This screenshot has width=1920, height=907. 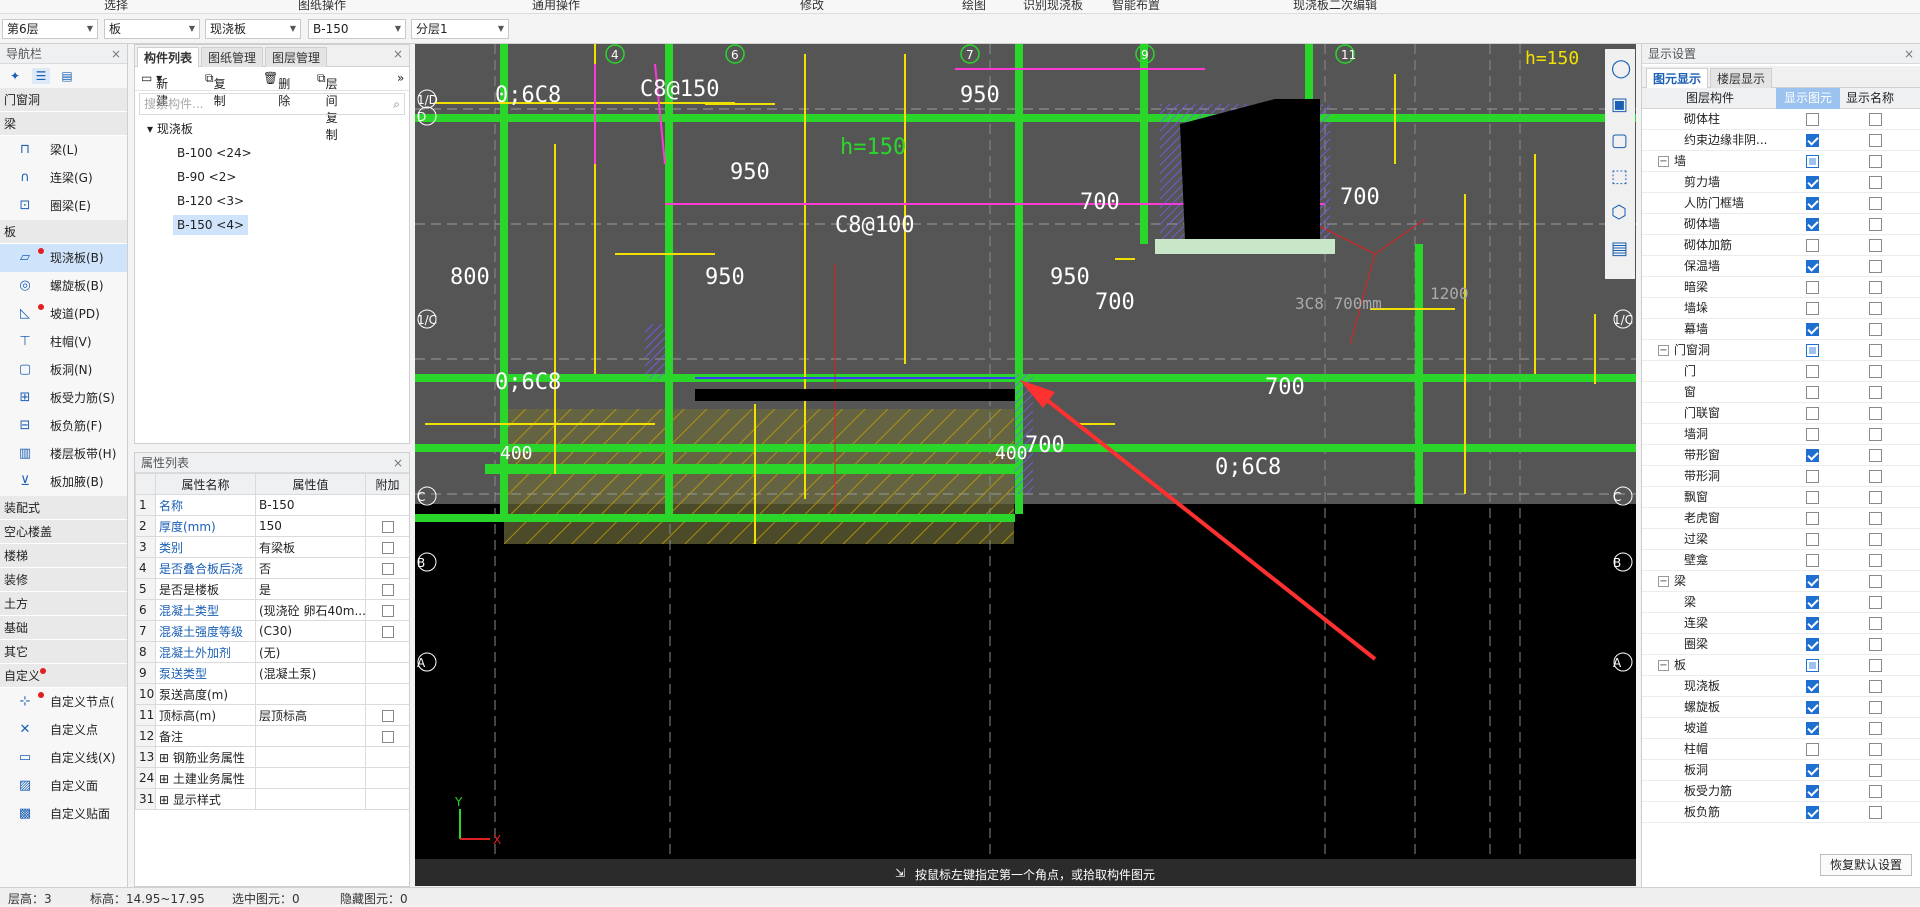 What do you see at coordinates (63, 580) in the screenshot?
I see `nav-category-finish: 装修` at bounding box center [63, 580].